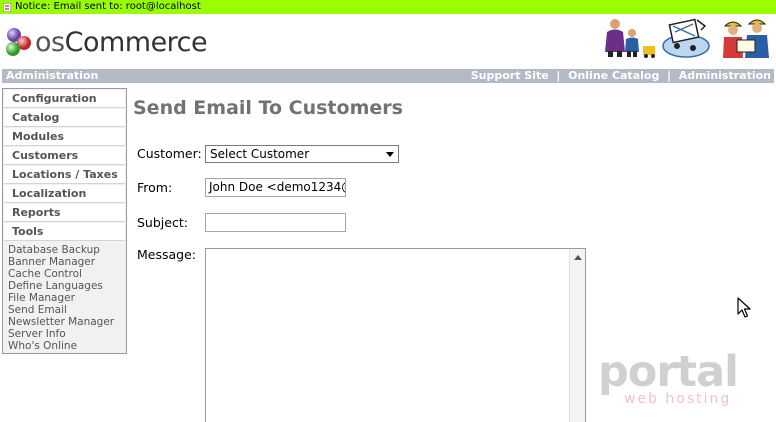  What do you see at coordinates (67, 298) in the screenshot?
I see `tools-link-file-manager: File Manager` at bounding box center [67, 298].